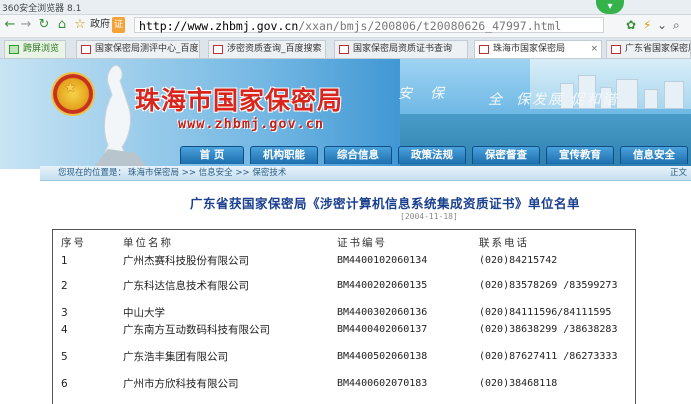  I want to click on nav-info-security: 信息安全, so click(654, 155).